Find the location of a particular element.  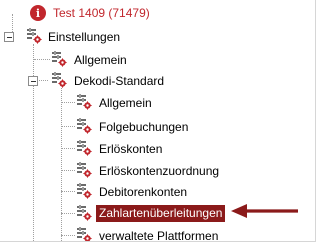

left-arrow-icon is located at coordinates (264, 211).